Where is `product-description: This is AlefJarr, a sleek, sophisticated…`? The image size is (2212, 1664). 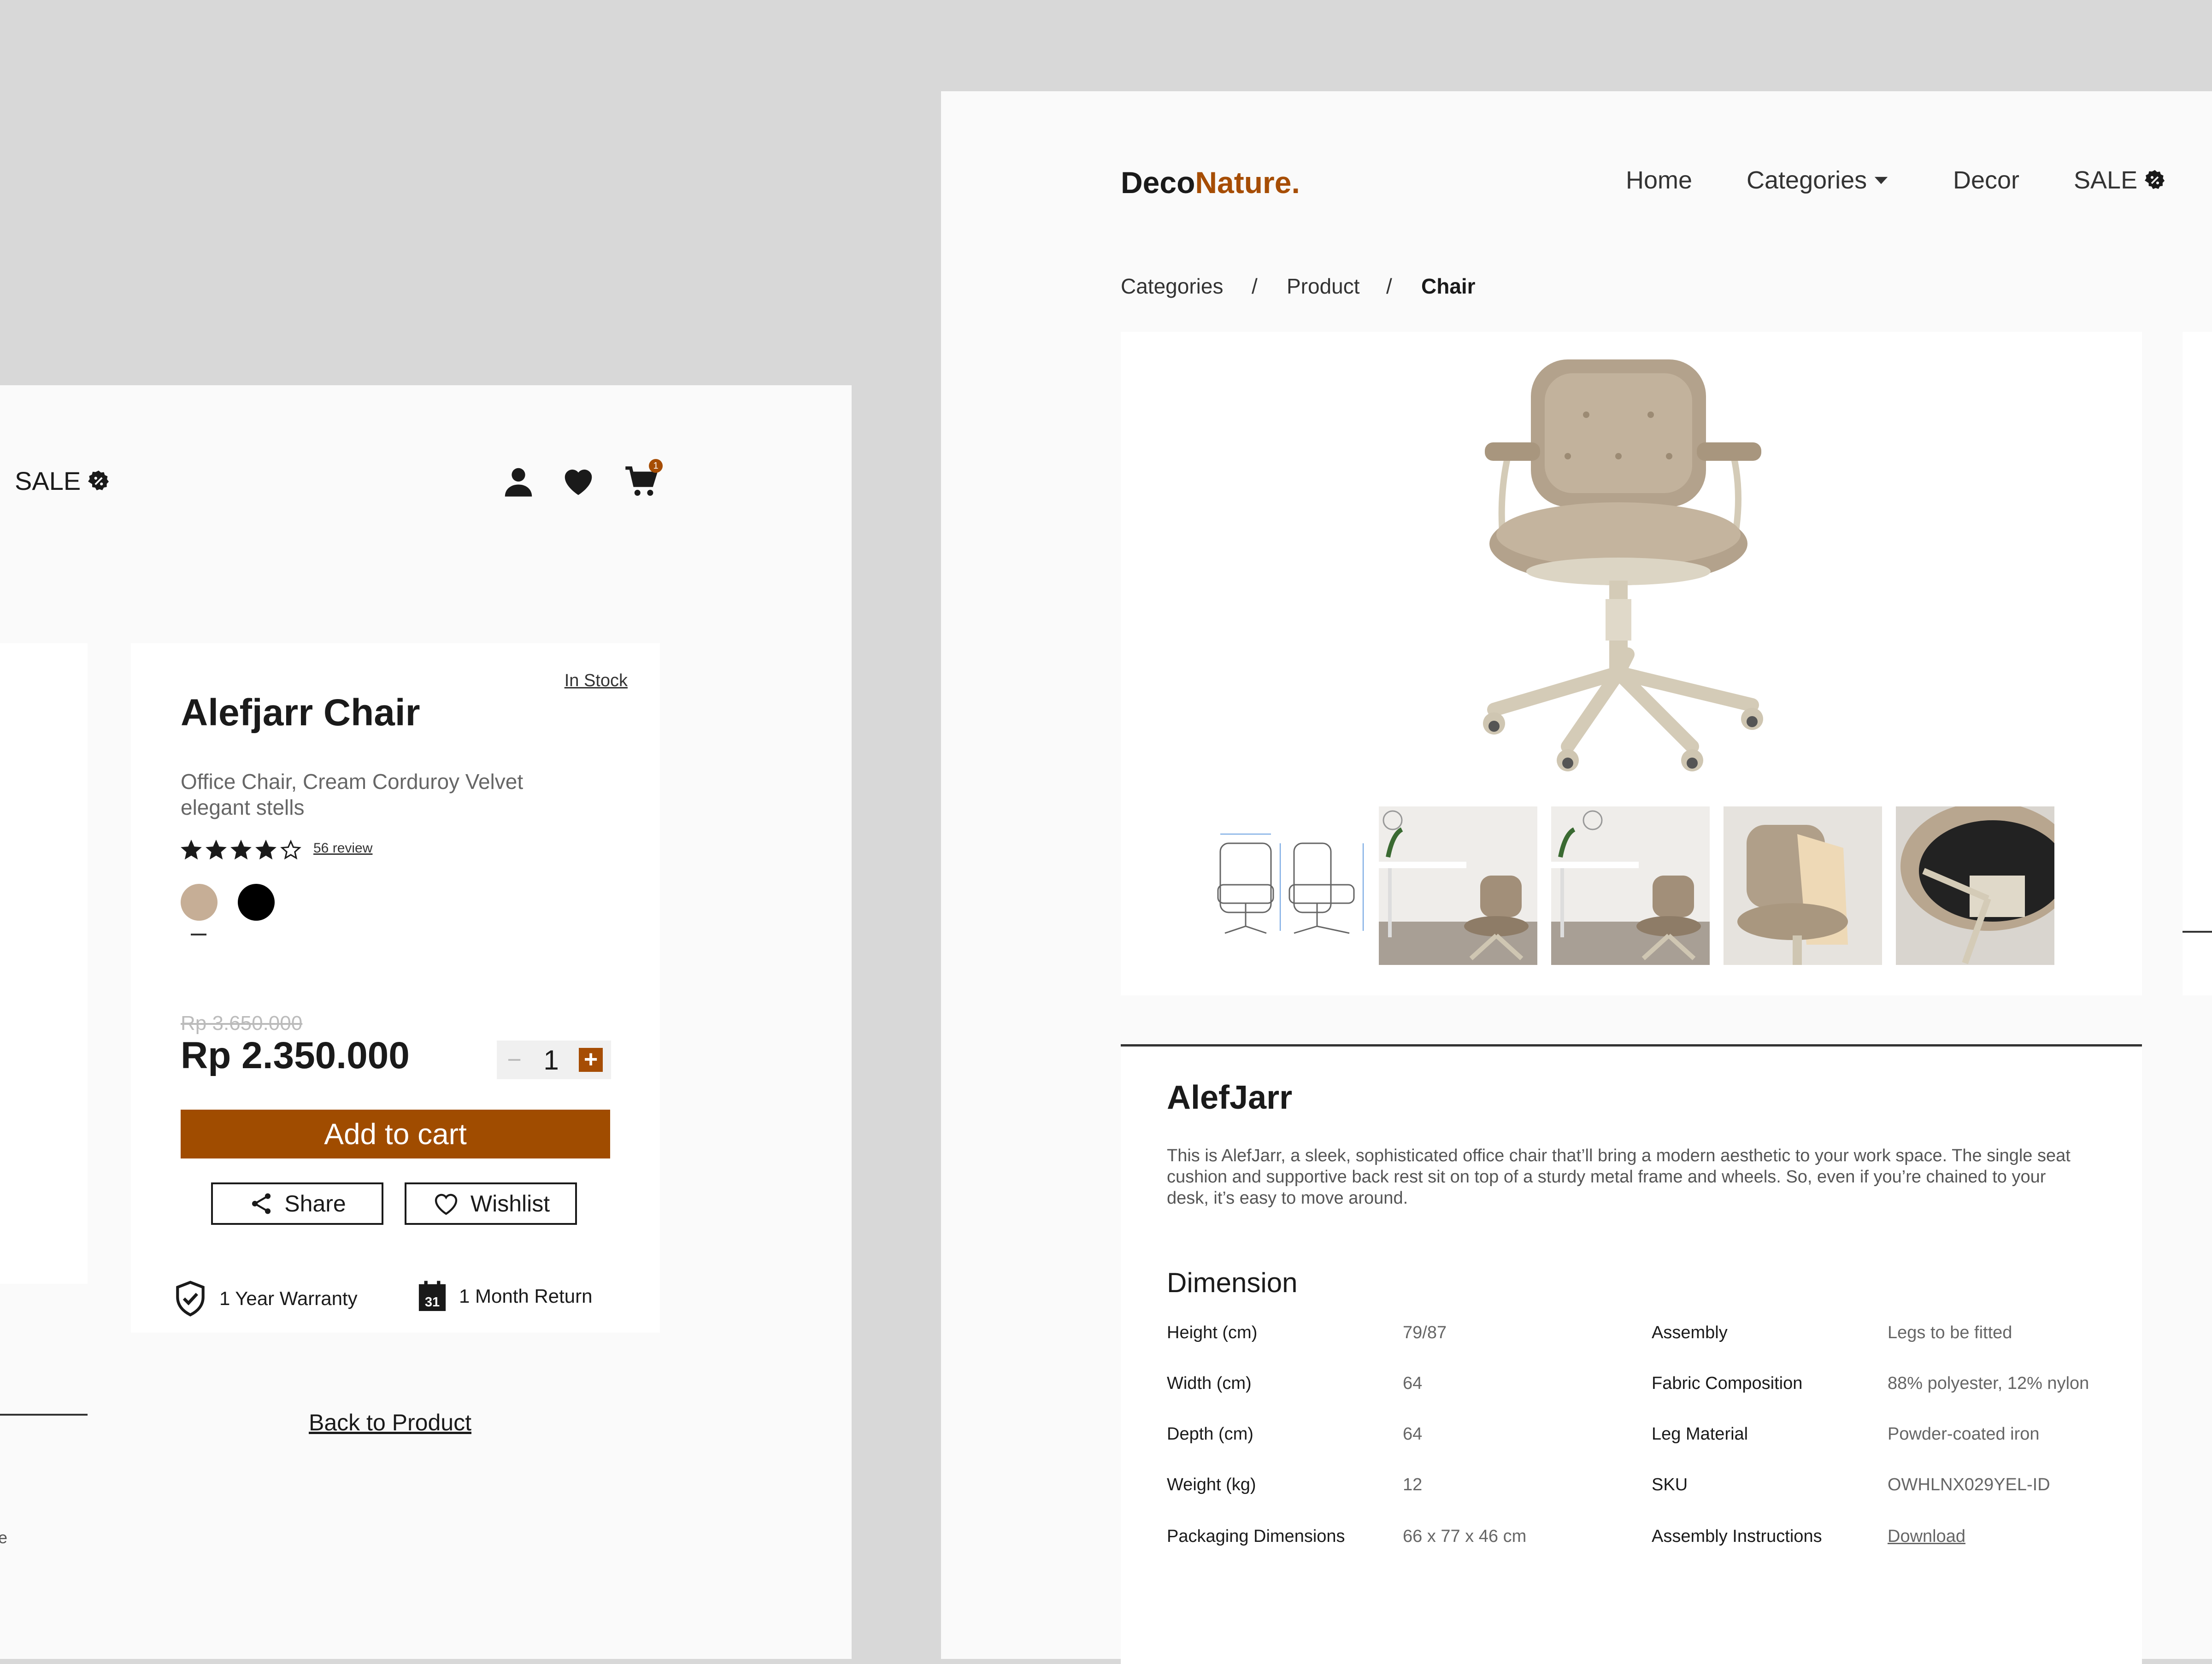
product-description: This is AlefJarr, a sleek, sophisticated… is located at coordinates (1619, 1177).